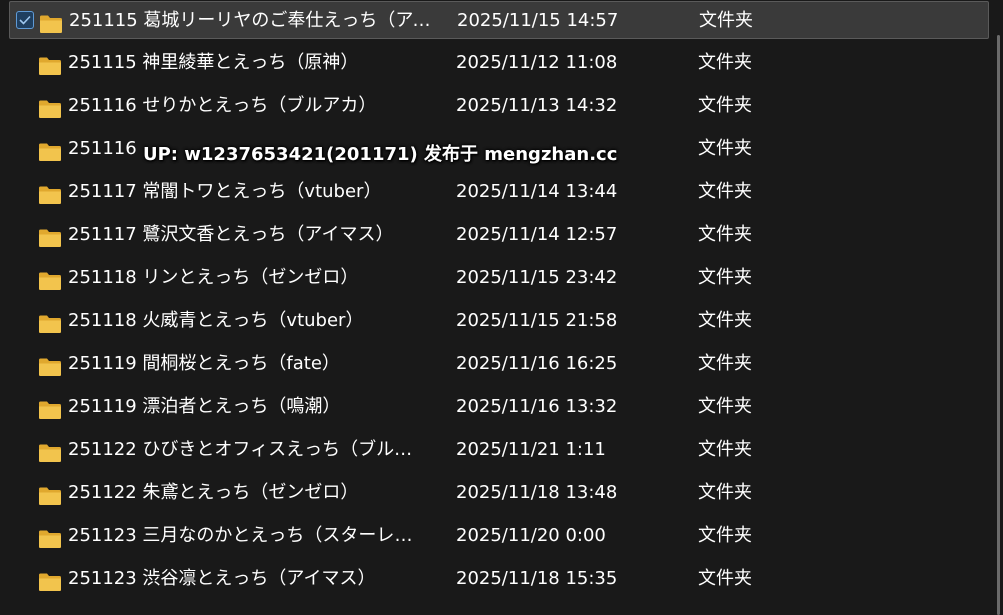 The height and width of the screenshot is (615, 1003). I want to click on file-date-modified: 2025/11/18 13:48, so click(537, 492).